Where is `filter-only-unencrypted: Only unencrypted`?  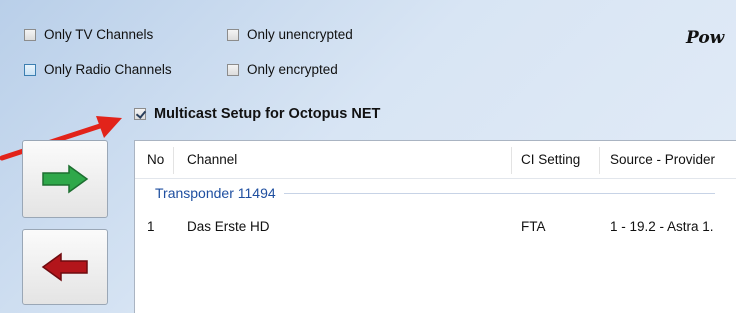 filter-only-unencrypted: Only unencrypted is located at coordinates (290, 34).